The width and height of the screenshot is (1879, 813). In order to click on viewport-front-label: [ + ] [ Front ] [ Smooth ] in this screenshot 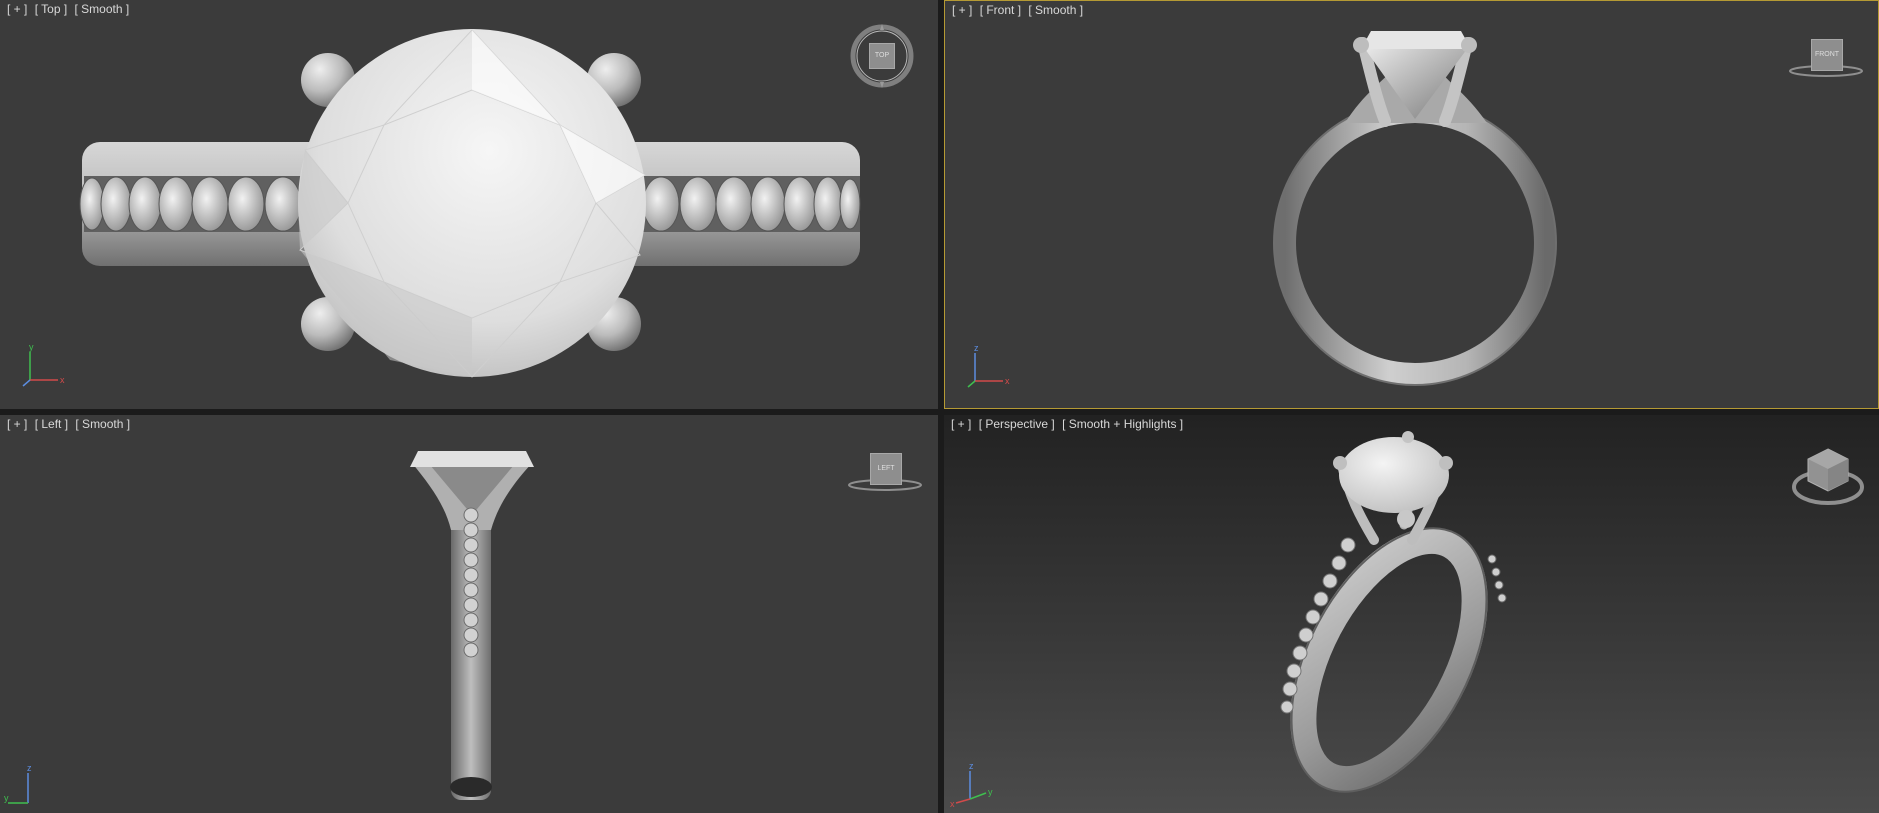, I will do `click(1019, 10)`.